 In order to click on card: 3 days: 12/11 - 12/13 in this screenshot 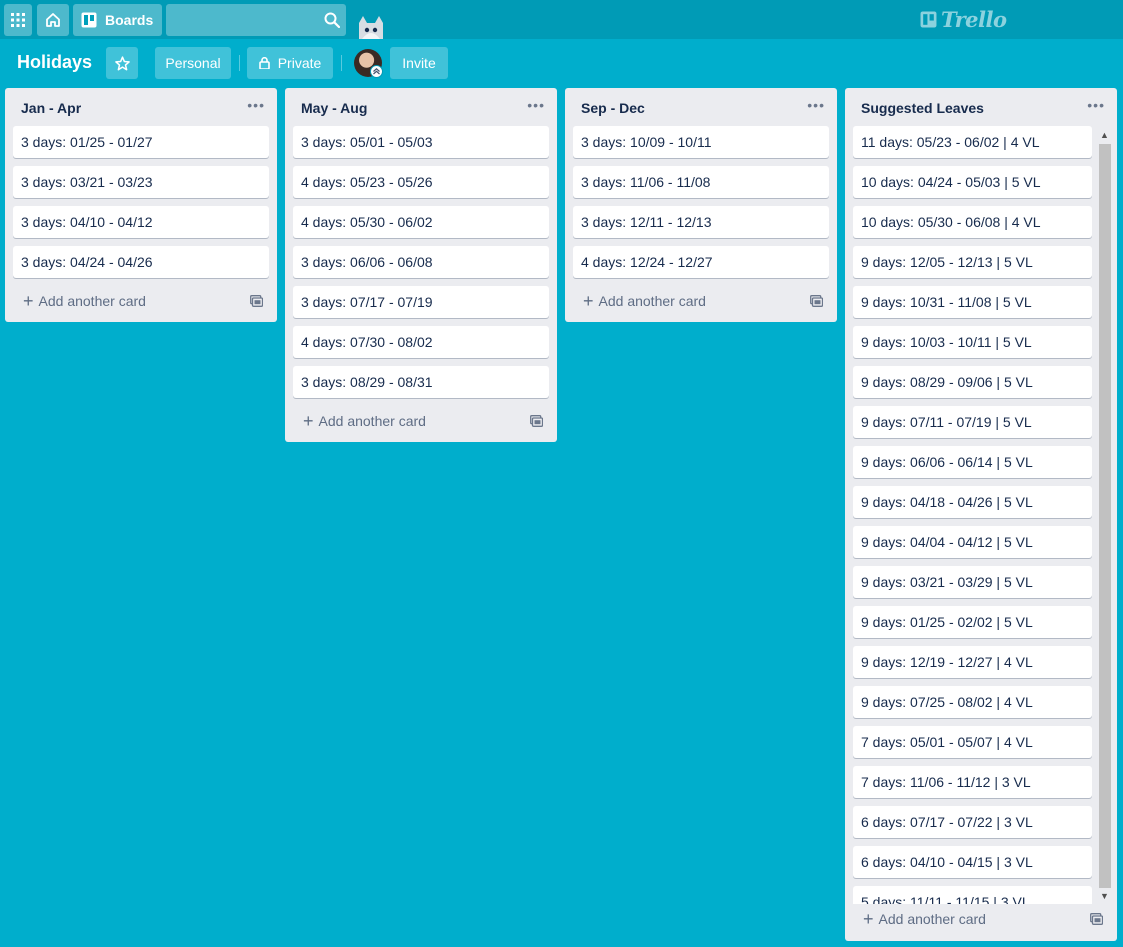, I will do `click(701, 222)`.